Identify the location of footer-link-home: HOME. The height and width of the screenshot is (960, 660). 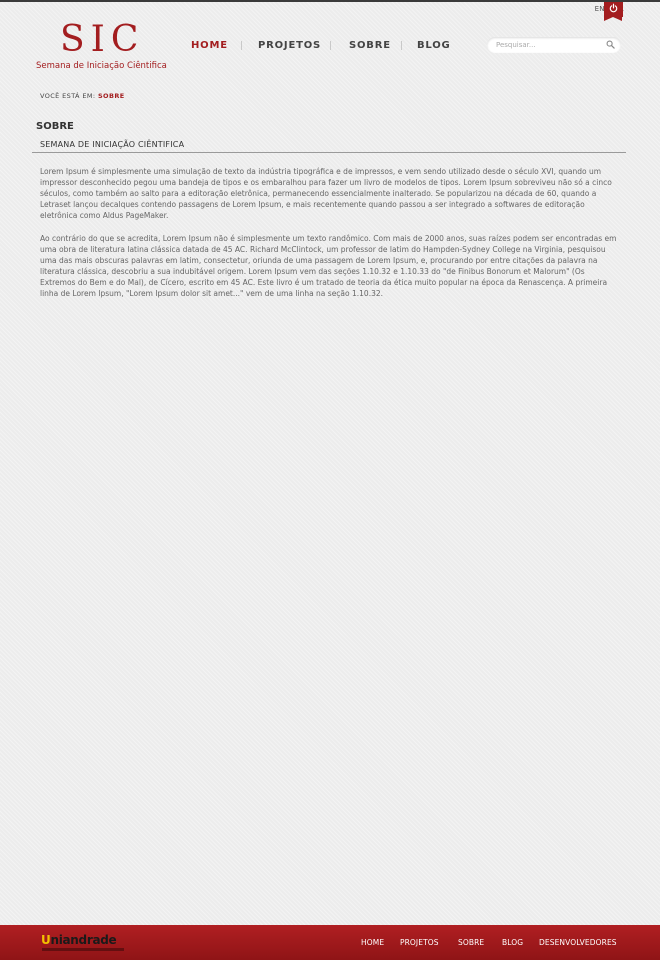
(372, 942).